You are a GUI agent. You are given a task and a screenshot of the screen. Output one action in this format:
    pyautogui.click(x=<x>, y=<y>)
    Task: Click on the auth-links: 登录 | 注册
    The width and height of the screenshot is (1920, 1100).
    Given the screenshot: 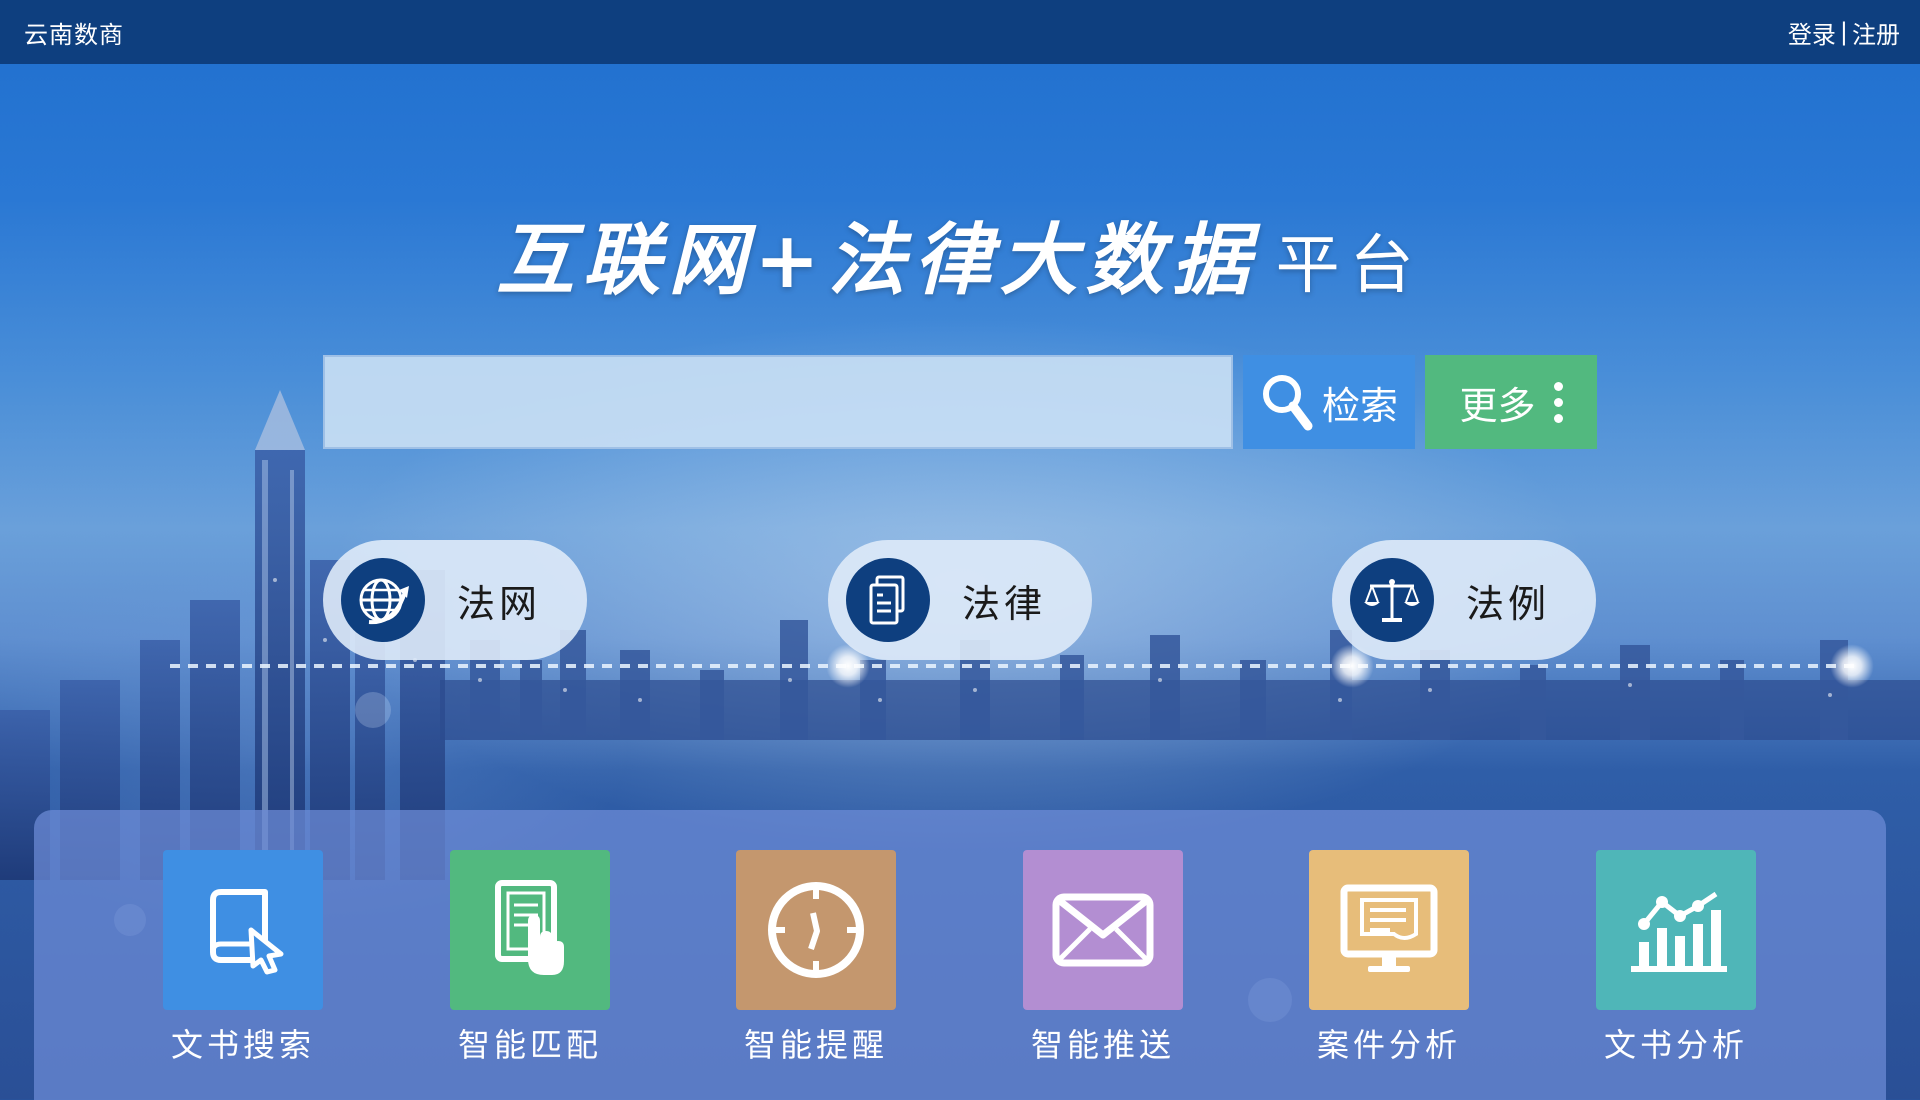 What is the action you would take?
    pyautogui.click(x=1844, y=32)
    